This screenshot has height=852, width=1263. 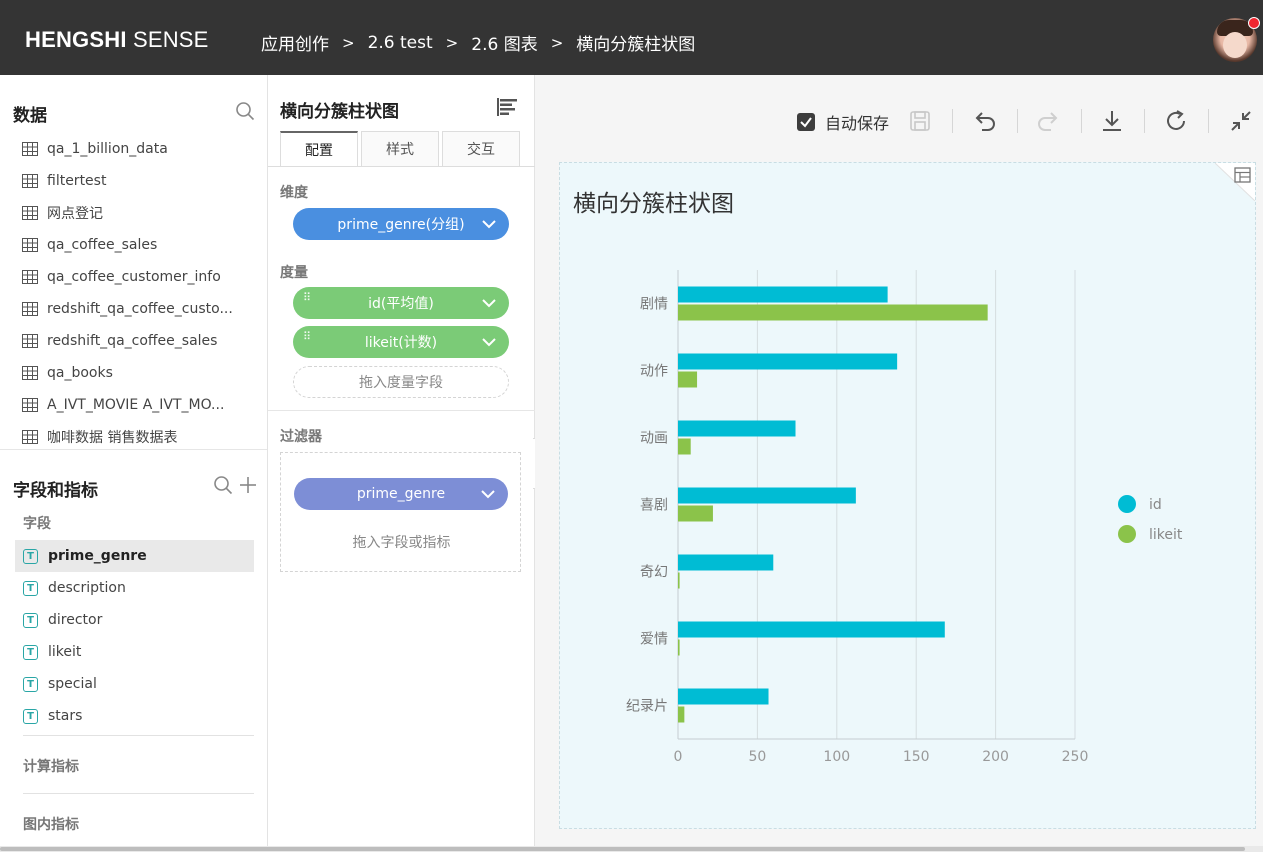 What do you see at coordinates (636, 45) in the screenshot?
I see `breadcrumb-item-chart: 横向分簇柱状图` at bounding box center [636, 45].